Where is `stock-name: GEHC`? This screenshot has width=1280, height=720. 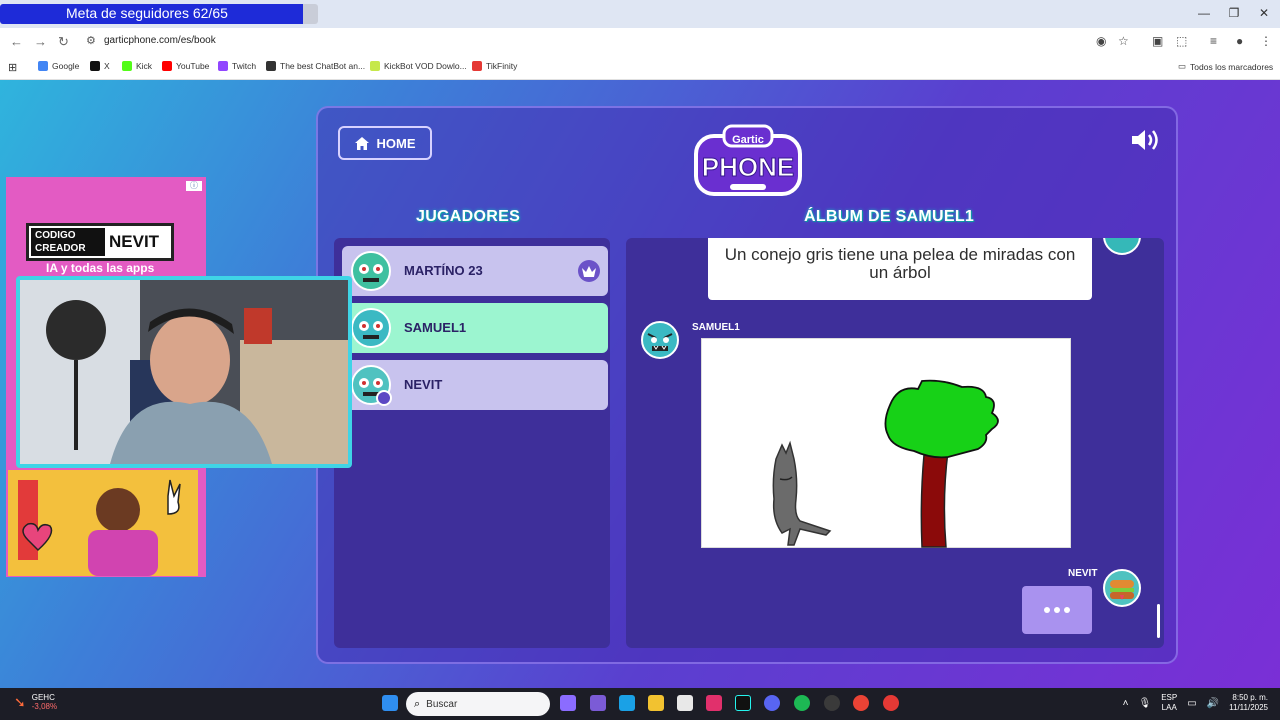 stock-name: GEHC is located at coordinates (43, 697).